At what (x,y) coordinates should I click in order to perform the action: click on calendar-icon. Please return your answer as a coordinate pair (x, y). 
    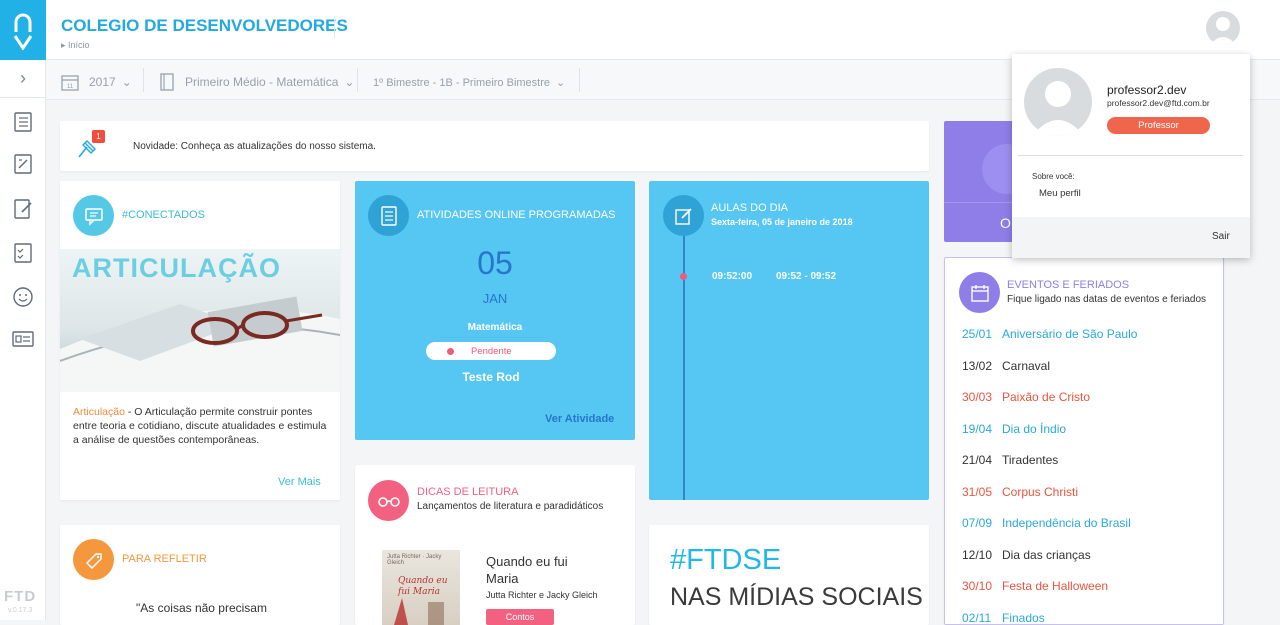
    Looking at the image, I should click on (979, 293).